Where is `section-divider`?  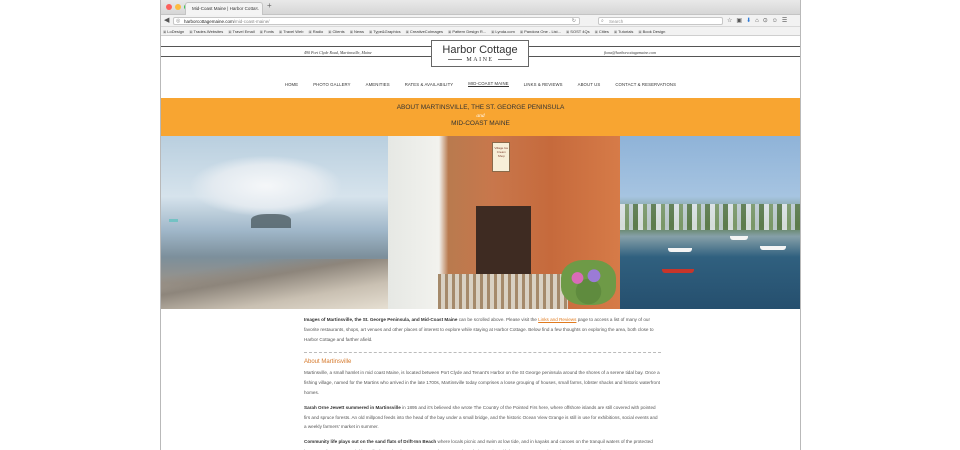 section-divider is located at coordinates (482, 353).